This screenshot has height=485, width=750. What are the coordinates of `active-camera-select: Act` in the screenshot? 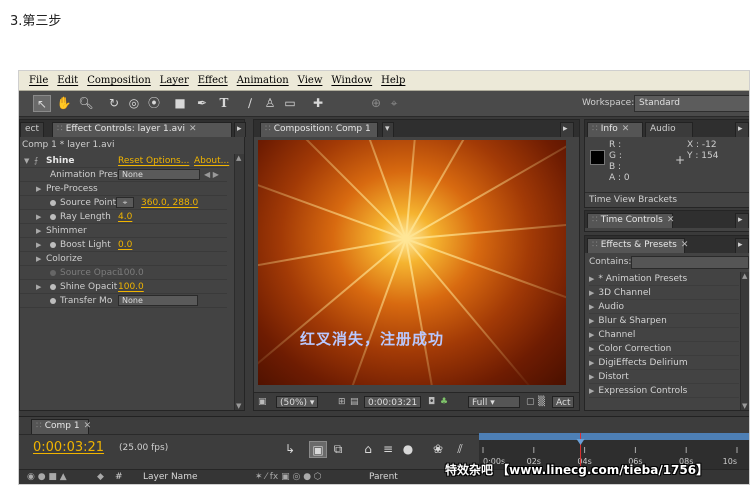 It's located at (563, 402).